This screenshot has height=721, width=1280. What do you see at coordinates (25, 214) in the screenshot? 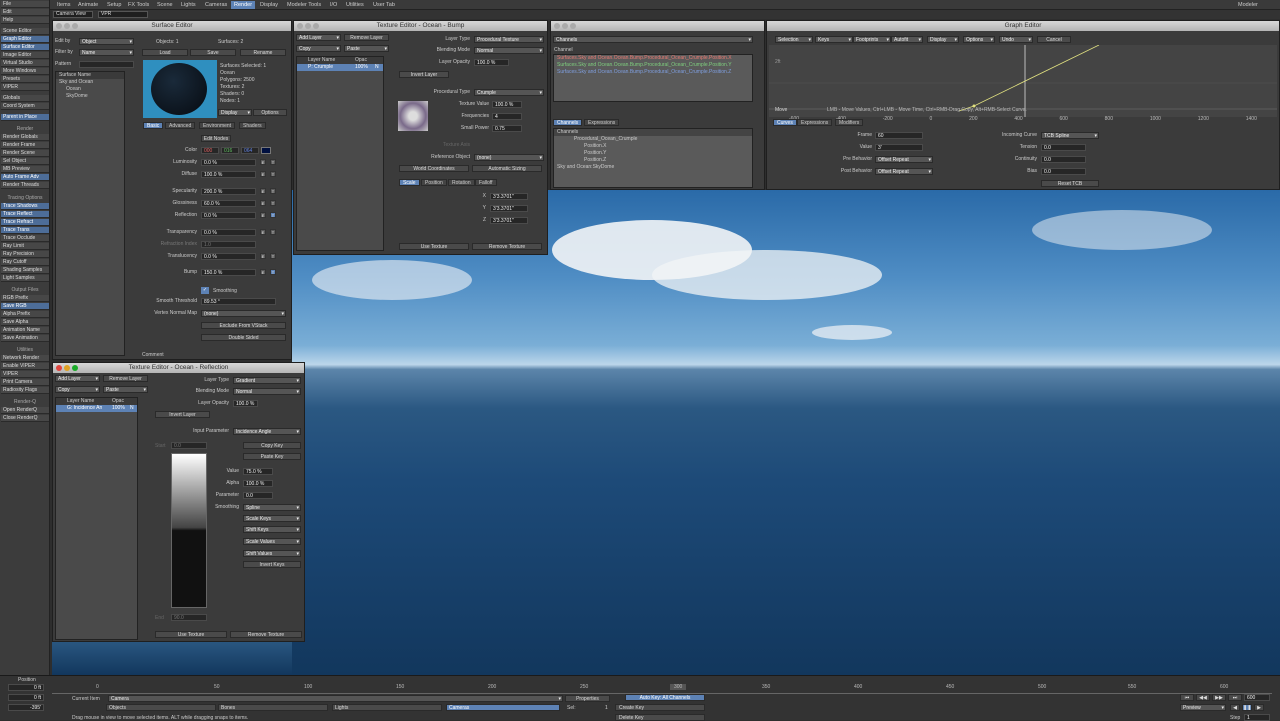
I see `trace-reflect-button: Trace Reflect` at bounding box center [25, 214].